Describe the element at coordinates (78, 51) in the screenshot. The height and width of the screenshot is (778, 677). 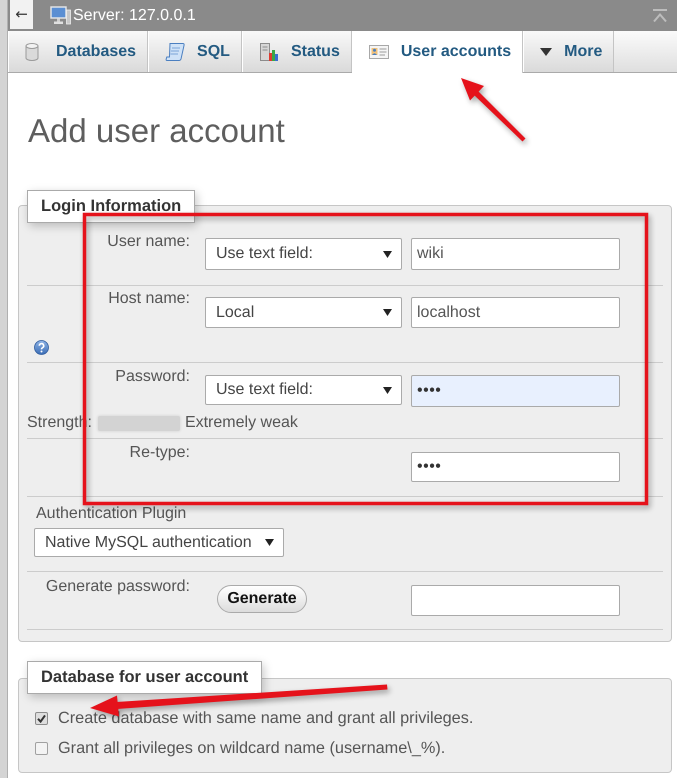
I see `tab: Databases` at that location.